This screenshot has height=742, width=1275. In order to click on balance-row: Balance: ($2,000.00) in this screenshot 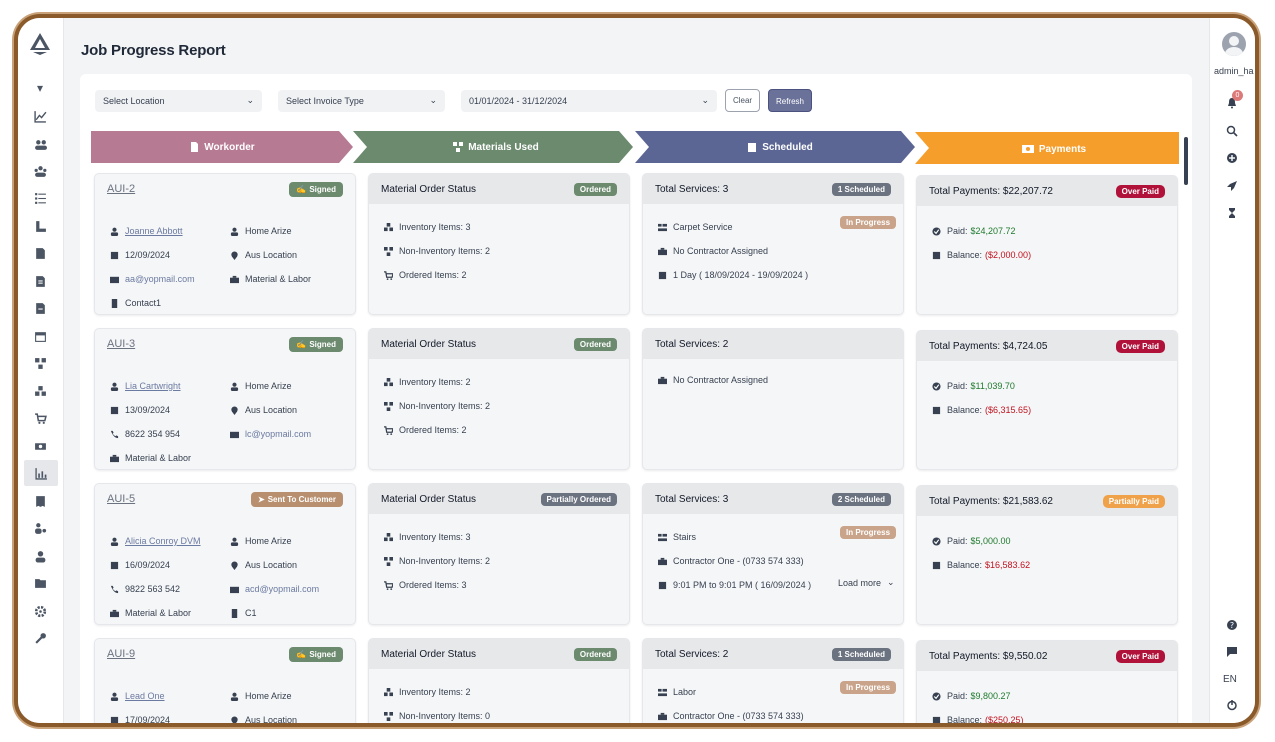, I will do `click(981, 255)`.